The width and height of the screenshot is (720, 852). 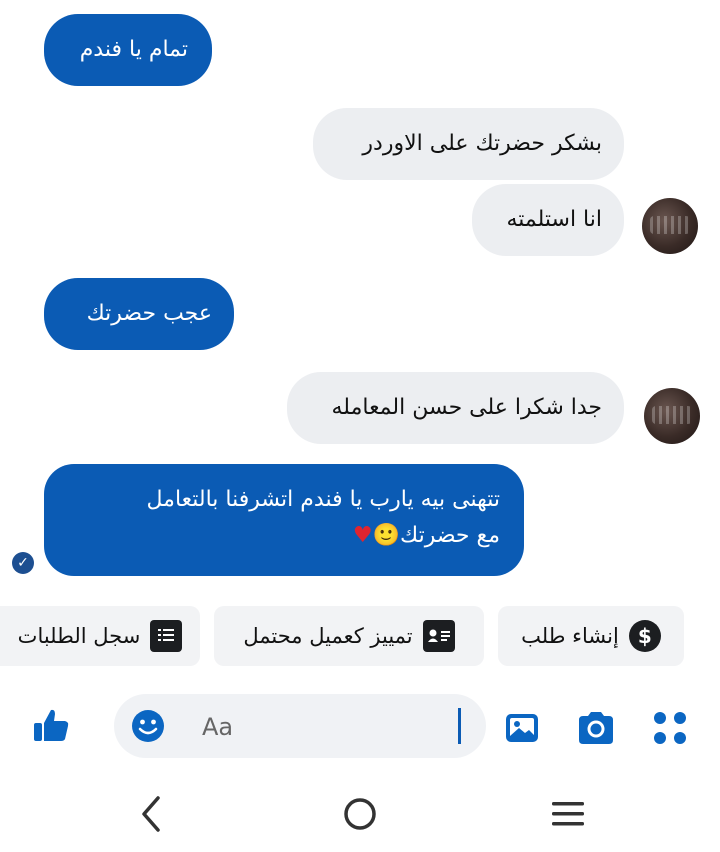 I want to click on message-bubble-incoming: جدا شكرا على حسن المعامله, so click(x=455, y=408).